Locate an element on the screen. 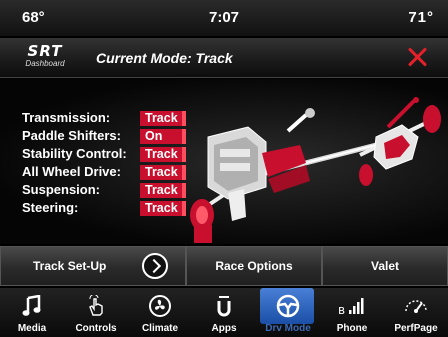 This screenshot has width=448, height=337. nav-item-apps: Apps is located at coordinates (224, 312).